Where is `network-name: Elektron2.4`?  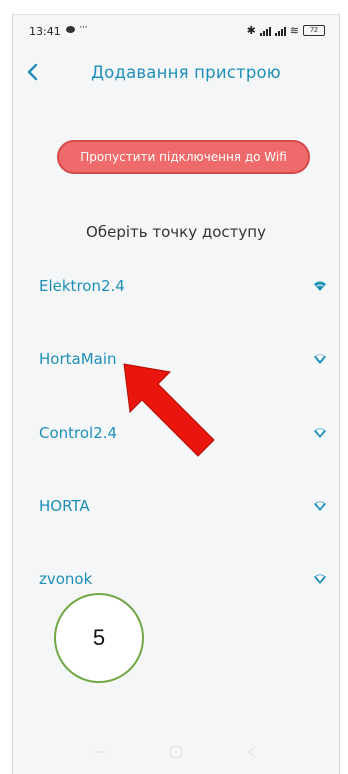 network-name: Elektron2.4 is located at coordinates (82, 286).